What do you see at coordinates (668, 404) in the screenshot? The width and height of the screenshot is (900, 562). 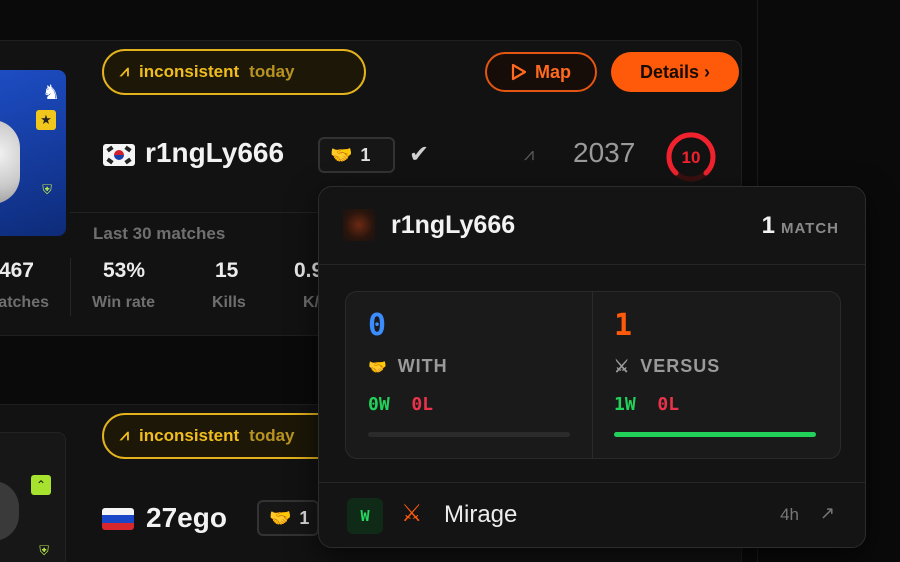 I see `versus-losses: 0L` at bounding box center [668, 404].